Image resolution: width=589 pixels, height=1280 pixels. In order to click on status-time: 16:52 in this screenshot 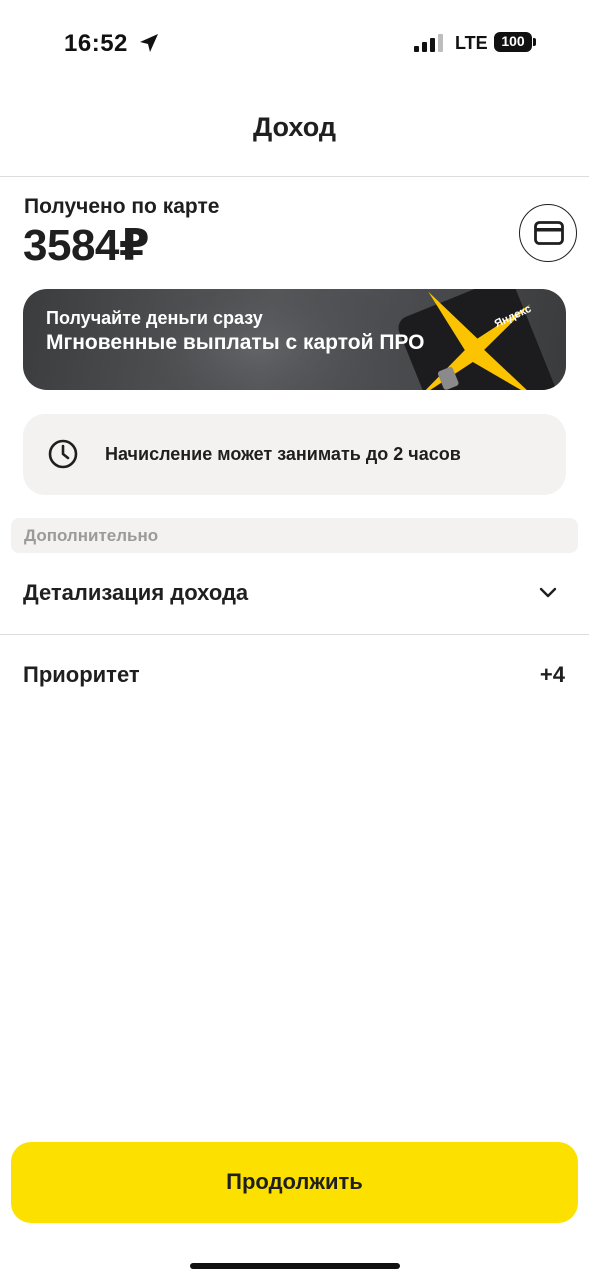, I will do `click(96, 43)`.